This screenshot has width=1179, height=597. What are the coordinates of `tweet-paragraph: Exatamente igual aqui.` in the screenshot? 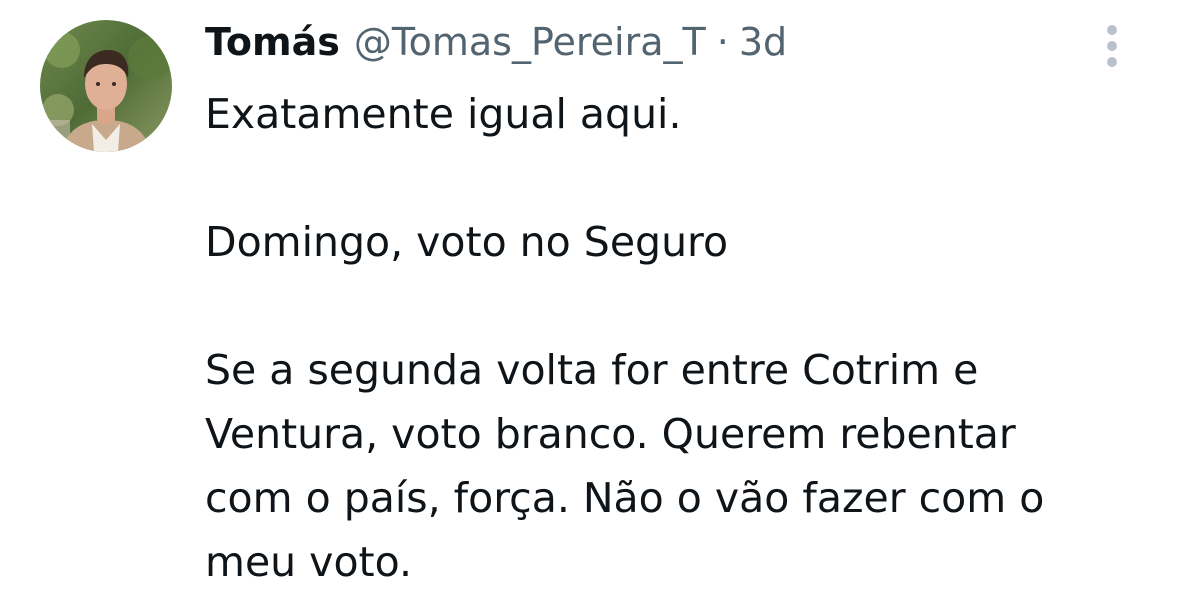 It's located at (443, 114).